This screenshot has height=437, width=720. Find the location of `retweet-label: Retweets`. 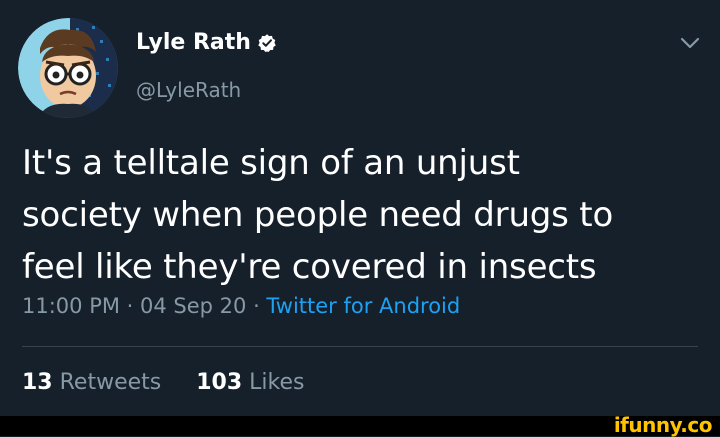

retweet-label: Retweets is located at coordinates (110, 382).